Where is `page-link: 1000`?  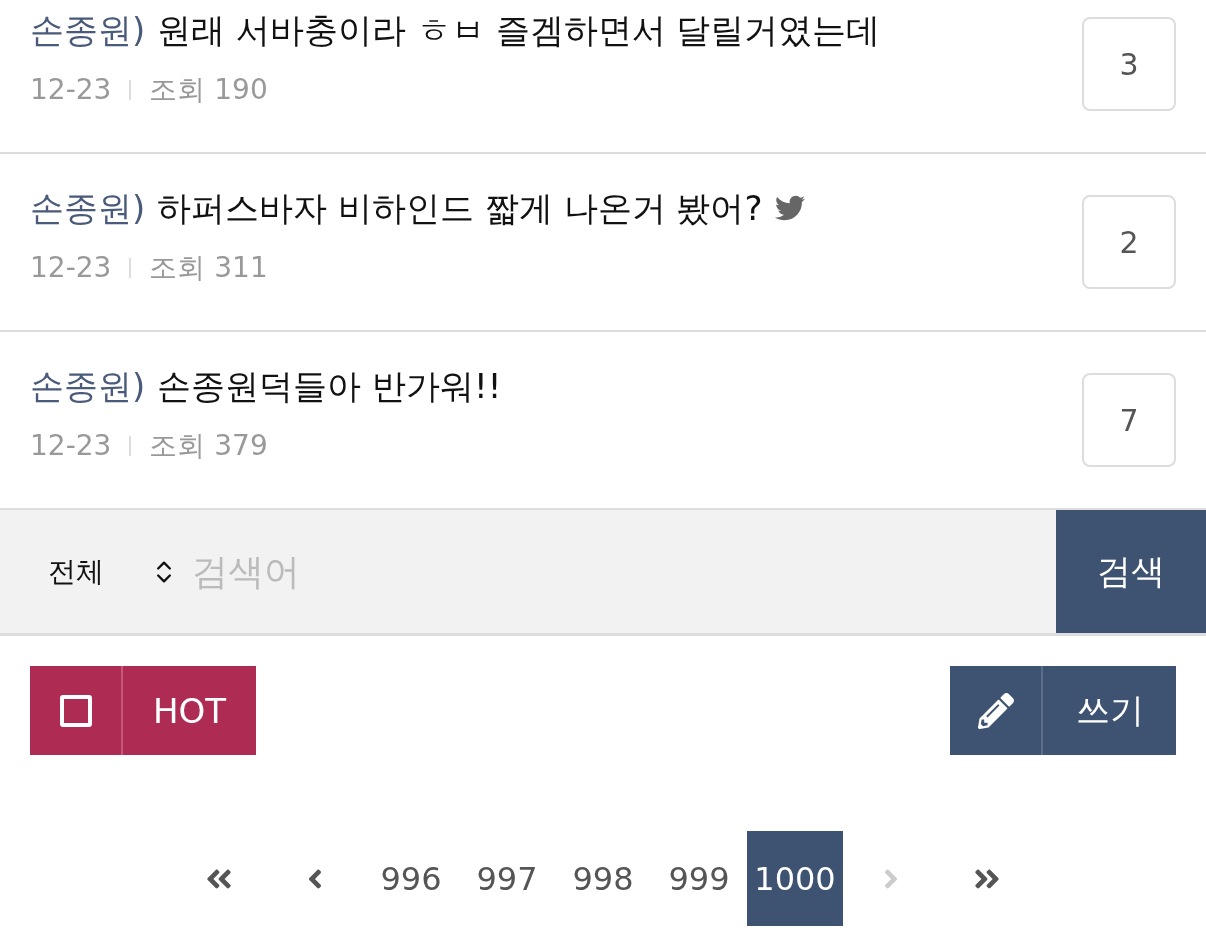
page-link: 1000 is located at coordinates (795, 878).